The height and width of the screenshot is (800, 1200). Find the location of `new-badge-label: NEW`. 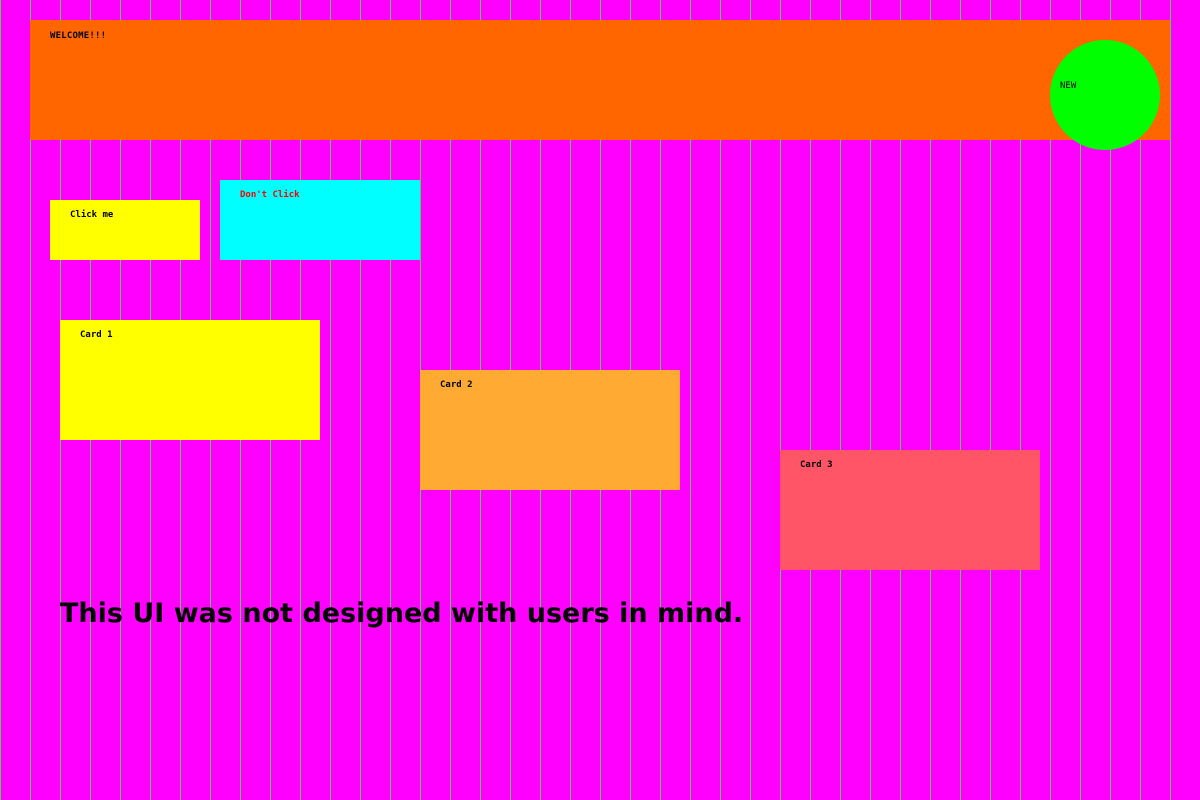

new-badge-label: NEW is located at coordinates (1068, 86).